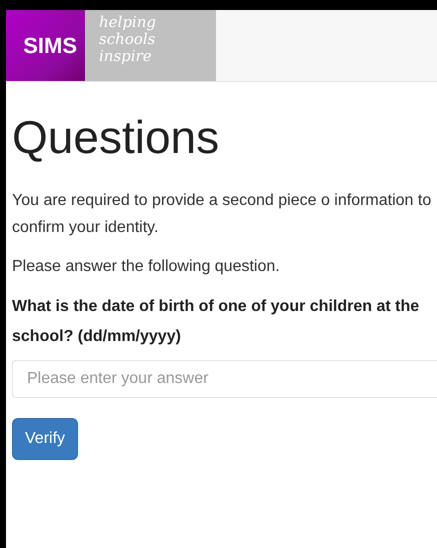 This screenshot has width=437, height=548. I want to click on tagline-text: helping schools inspire, so click(128, 39).